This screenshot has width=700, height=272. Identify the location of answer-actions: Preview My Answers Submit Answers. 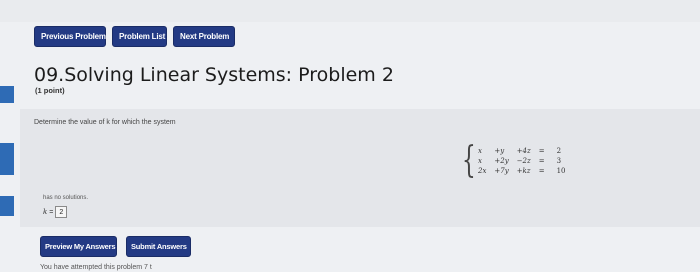
(115, 246).